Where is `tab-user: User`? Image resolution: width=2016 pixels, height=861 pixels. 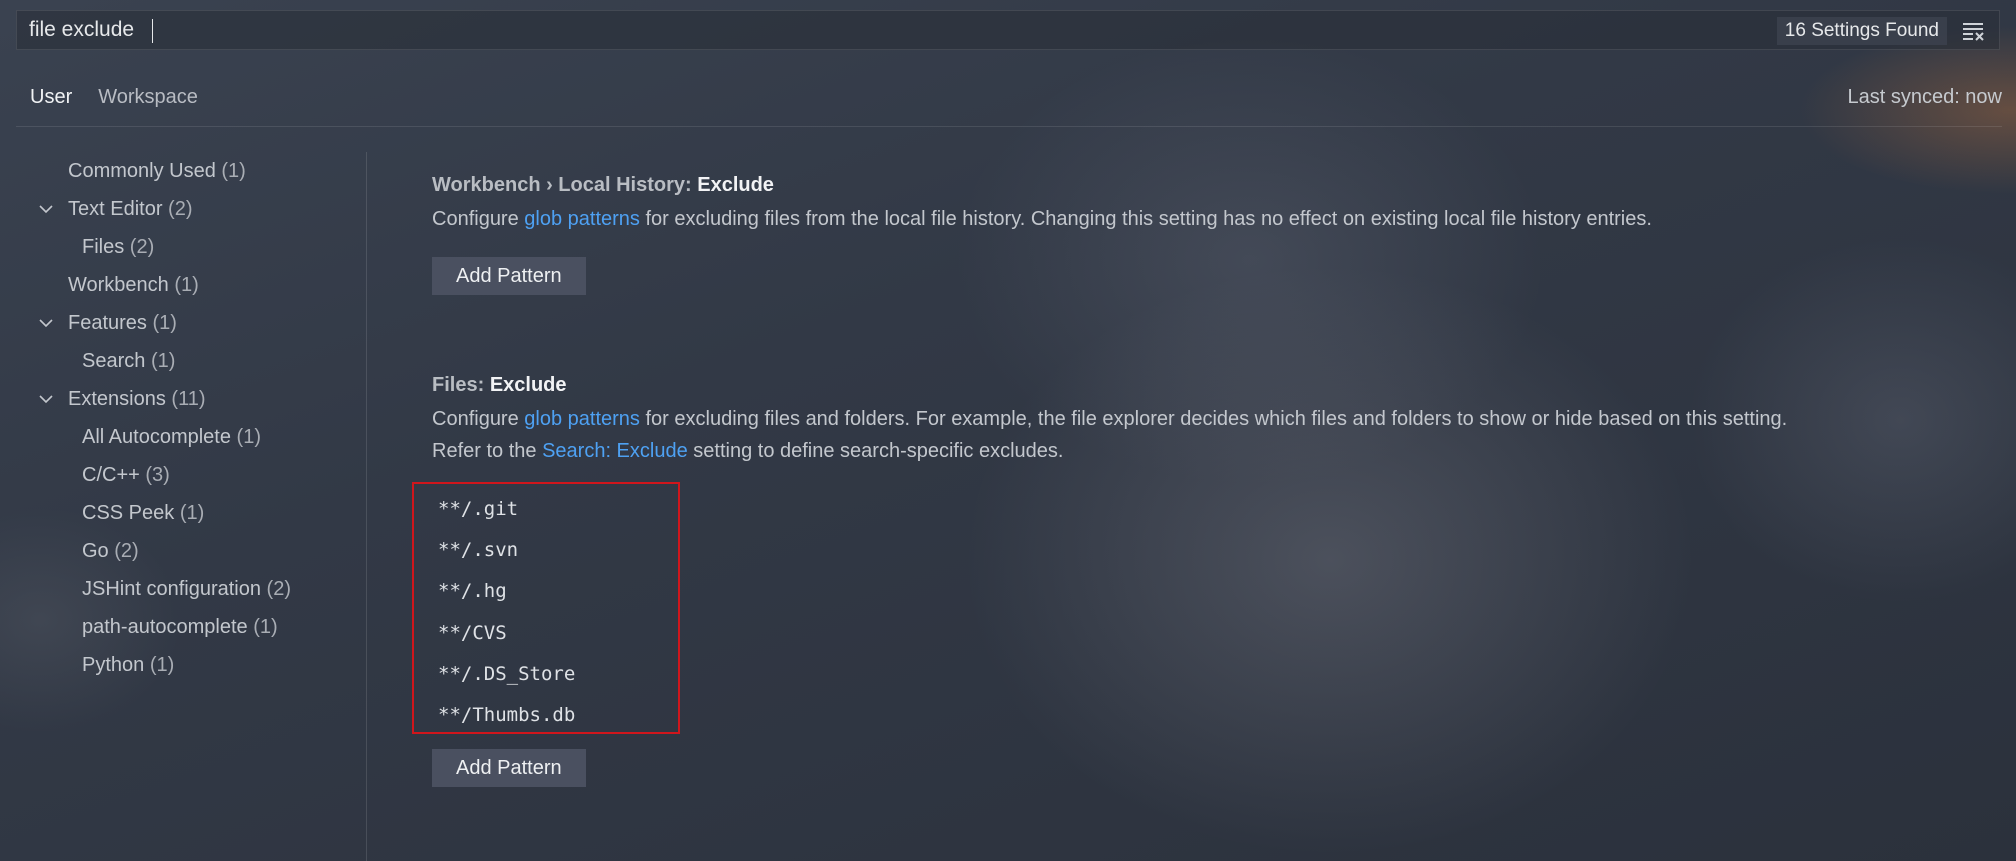
tab-user: User is located at coordinates (51, 97).